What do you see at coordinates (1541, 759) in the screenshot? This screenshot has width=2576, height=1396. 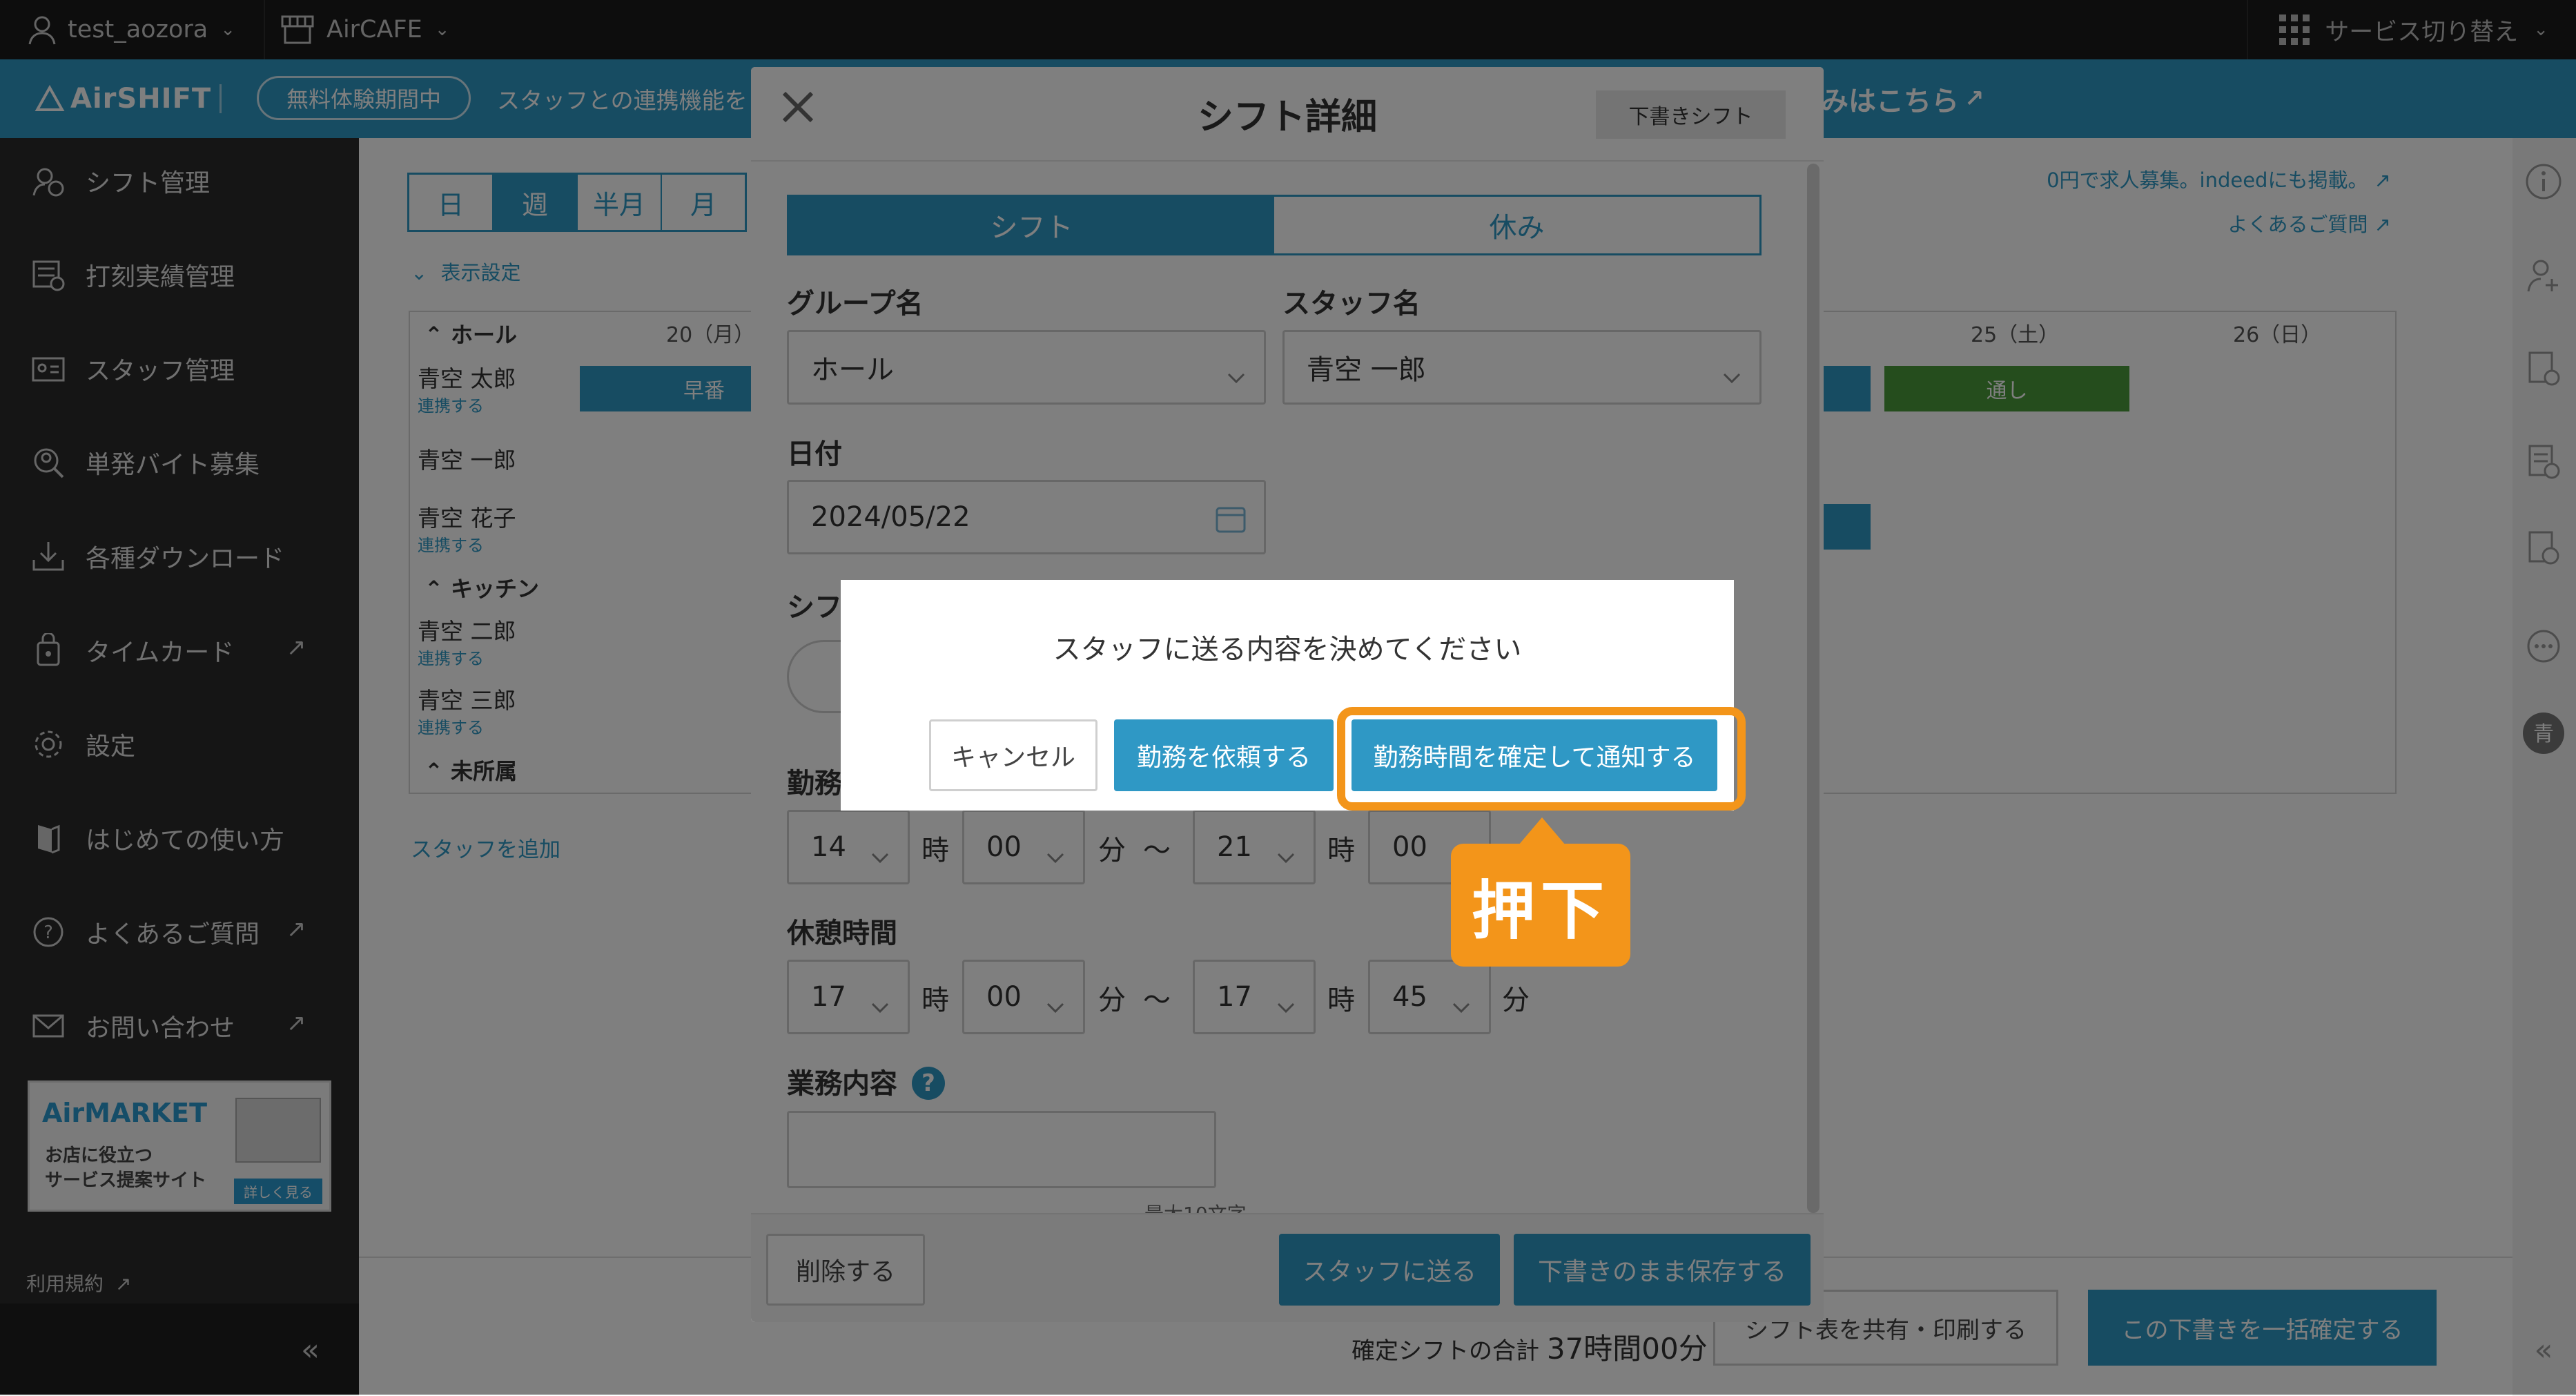 I see `highlight-frame` at bounding box center [1541, 759].